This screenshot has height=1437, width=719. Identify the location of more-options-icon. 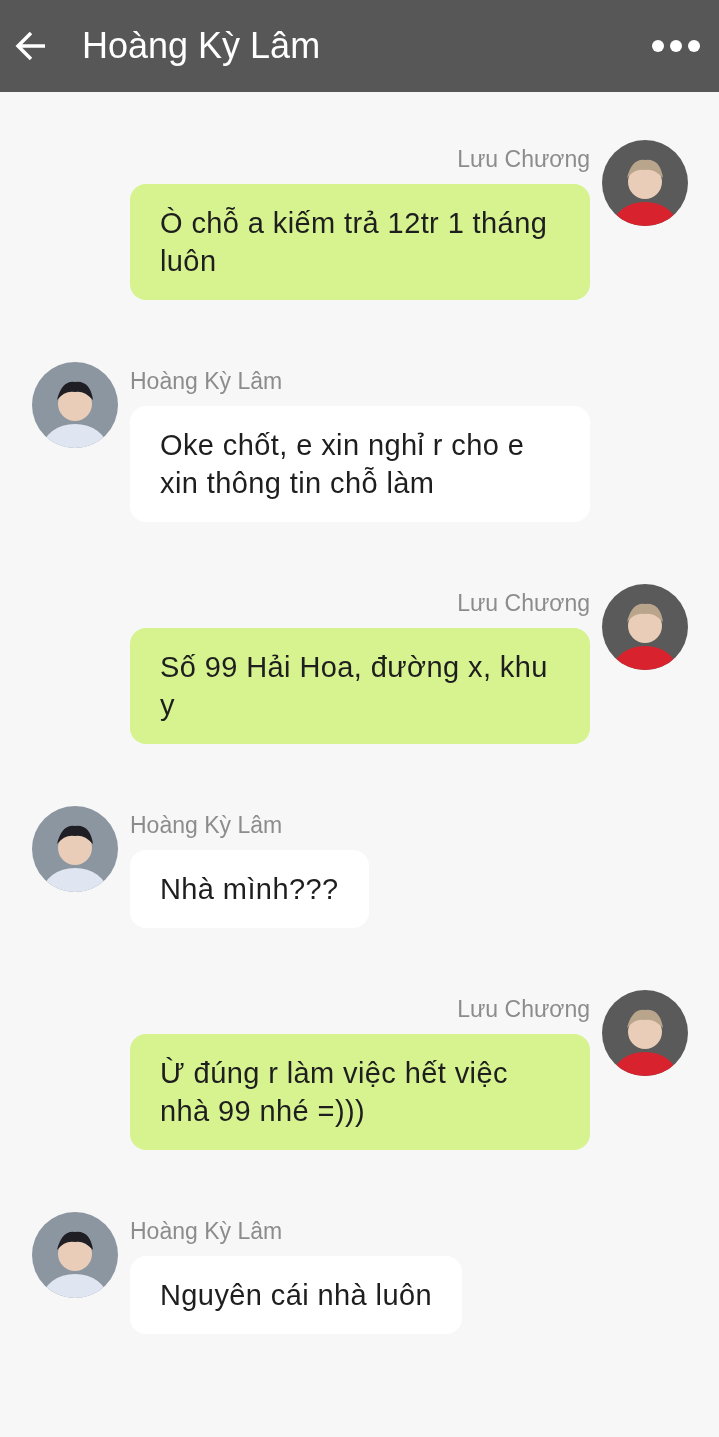
(676, 46).